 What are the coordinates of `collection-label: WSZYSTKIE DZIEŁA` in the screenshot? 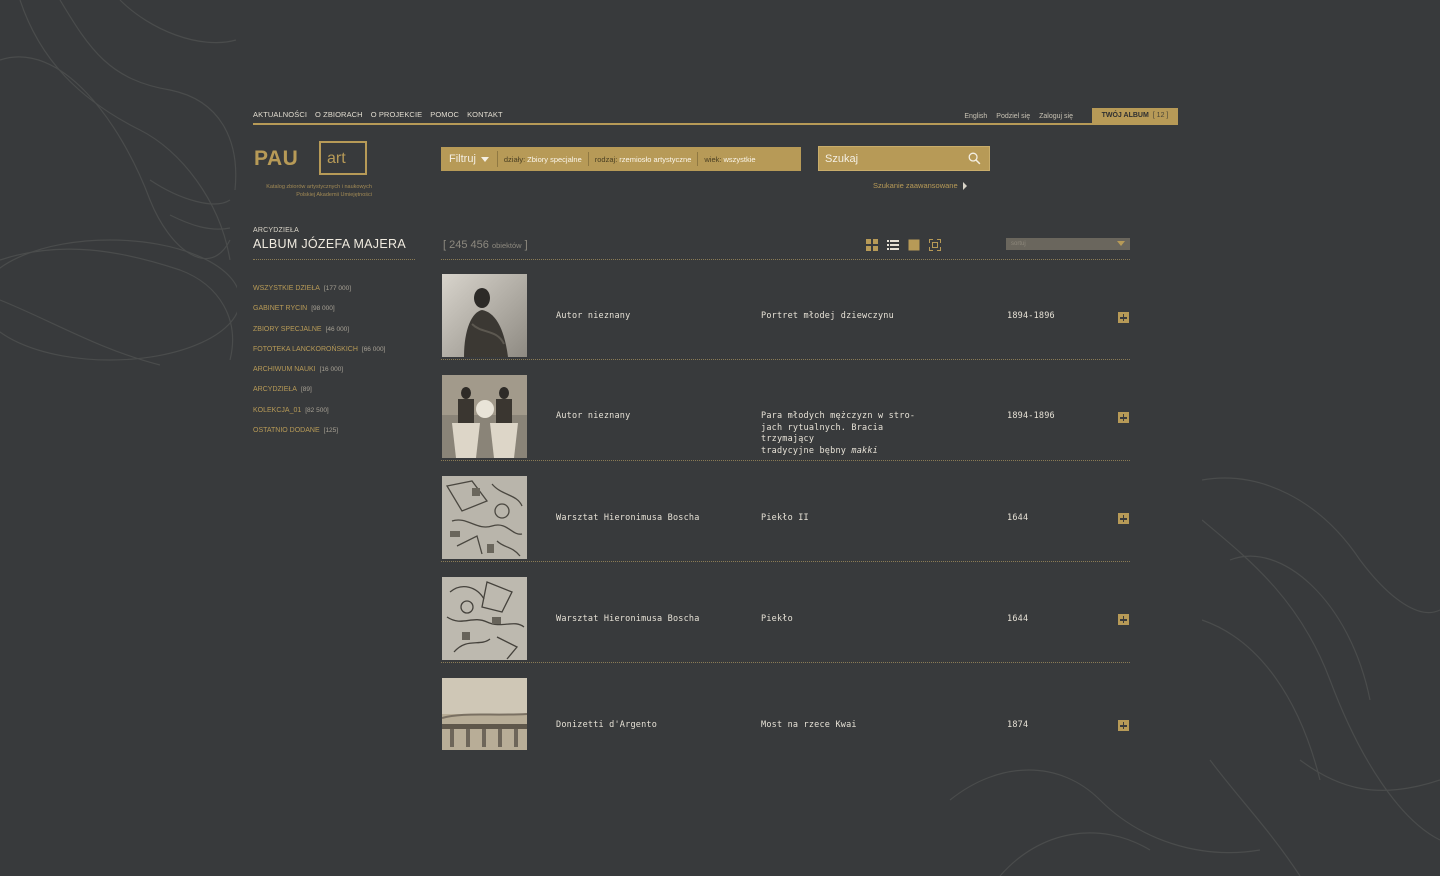 It's located at (286, 288).